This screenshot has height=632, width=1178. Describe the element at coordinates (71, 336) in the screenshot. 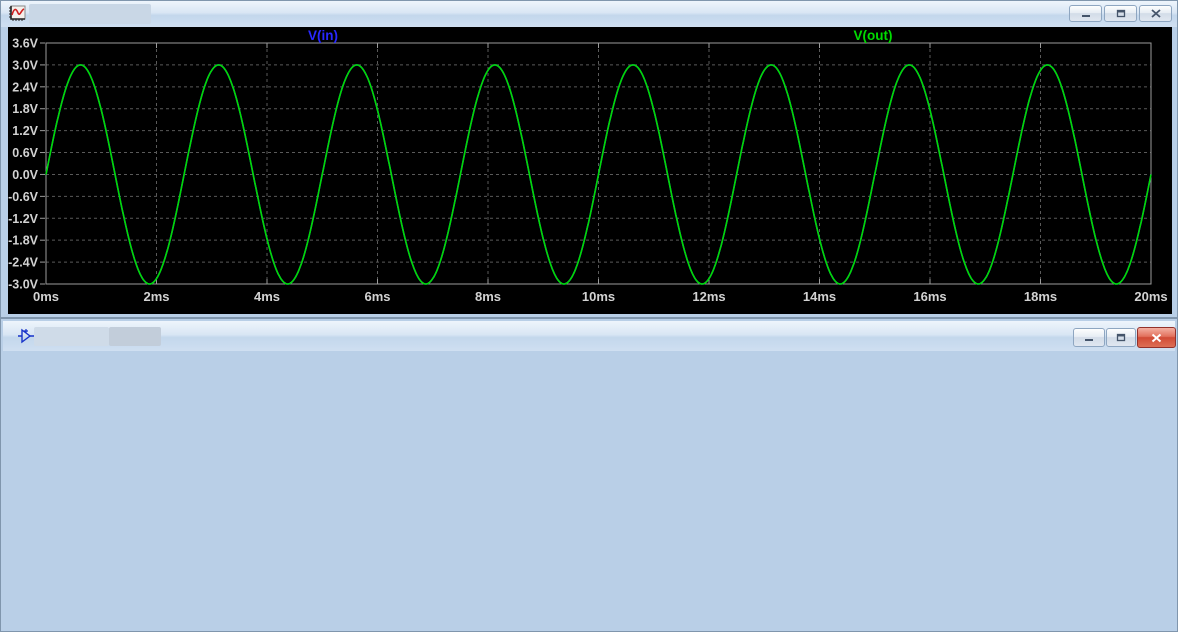

I see `schematic-window-title` at that location.